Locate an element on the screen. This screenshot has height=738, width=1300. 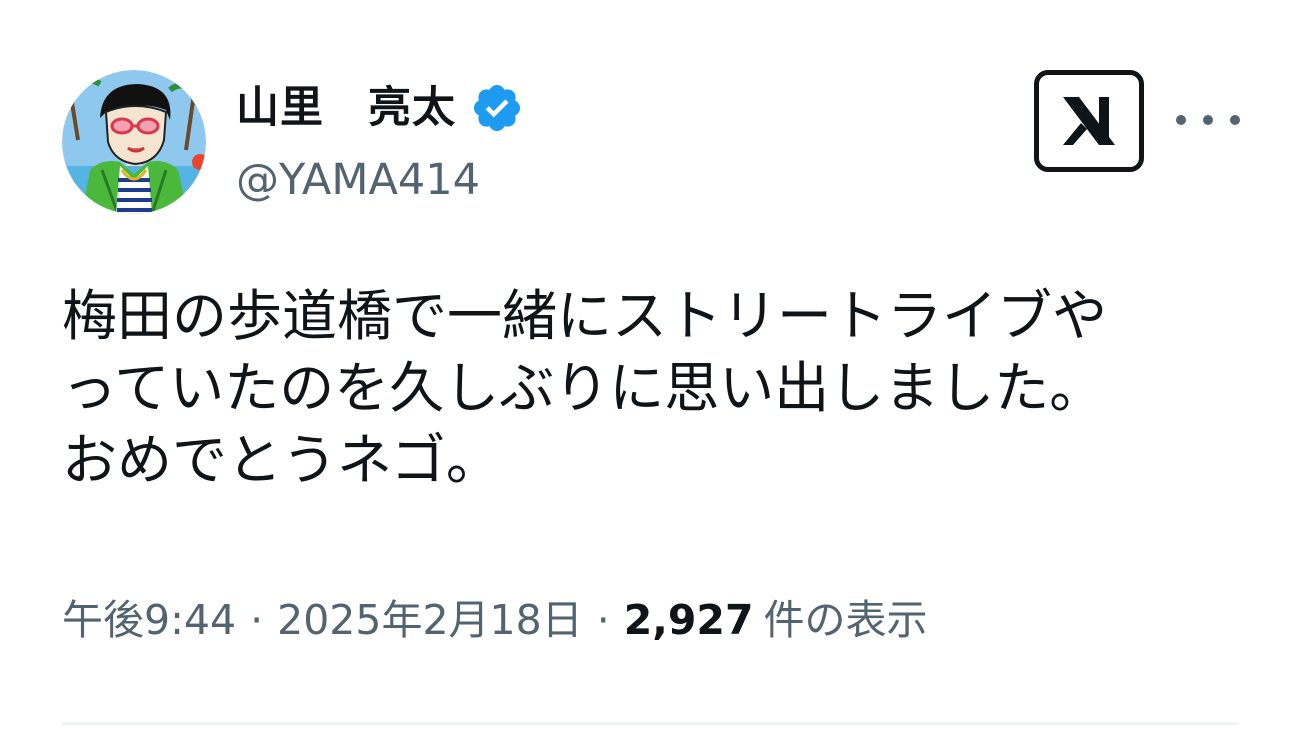
tweet-meta: 午後9:44 · 2025年2月18日 · 2,927 件の表示 is located at coordinates (494, 620).